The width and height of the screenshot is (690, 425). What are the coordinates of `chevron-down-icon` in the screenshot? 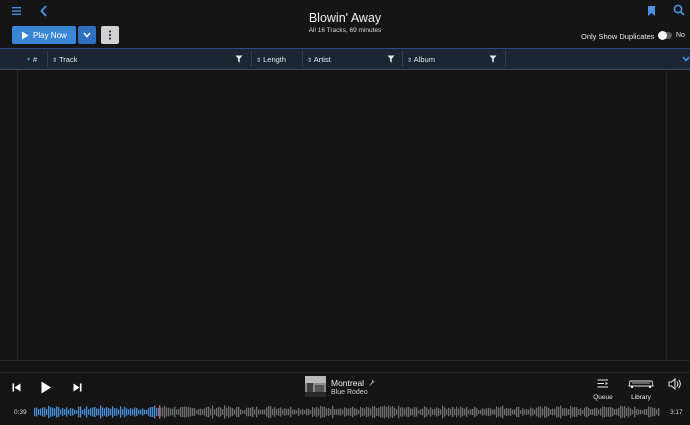 It's located at (686, 59).